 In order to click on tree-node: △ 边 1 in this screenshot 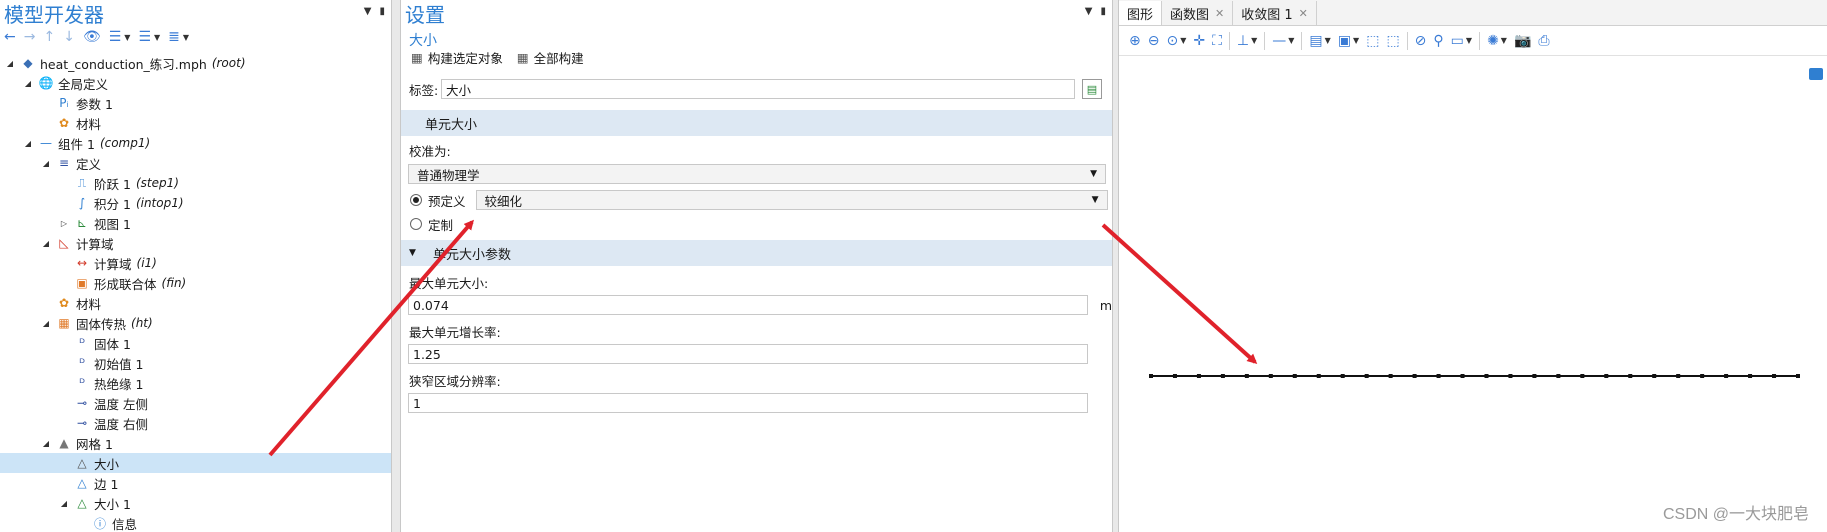, I will do `click(195, 483)`.